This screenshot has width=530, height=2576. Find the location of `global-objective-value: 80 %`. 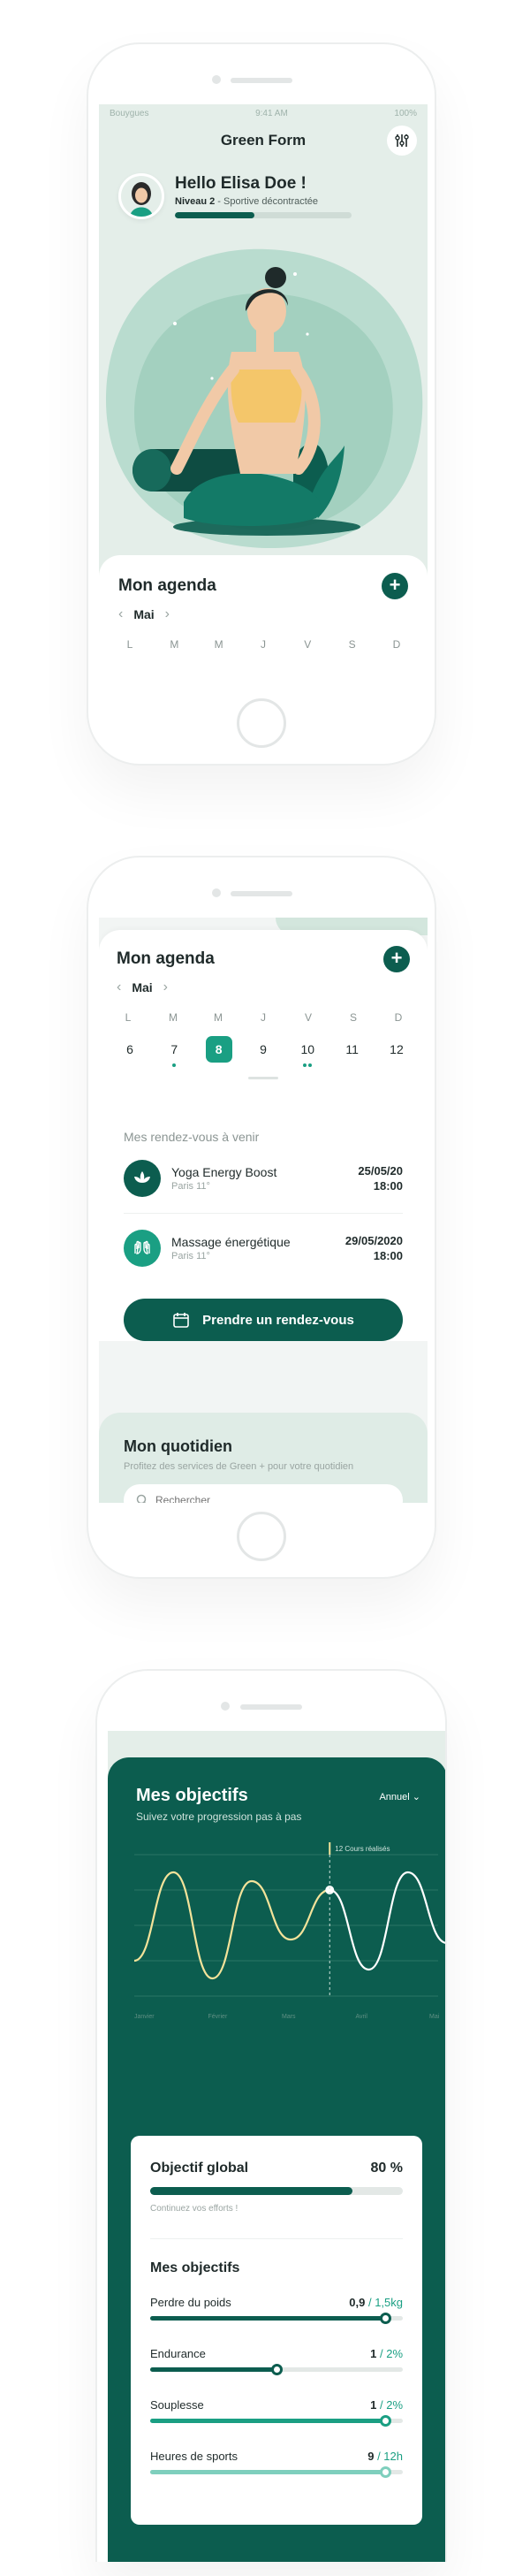

global-objective-value: 80 % is located at coordinates (386, 2168).